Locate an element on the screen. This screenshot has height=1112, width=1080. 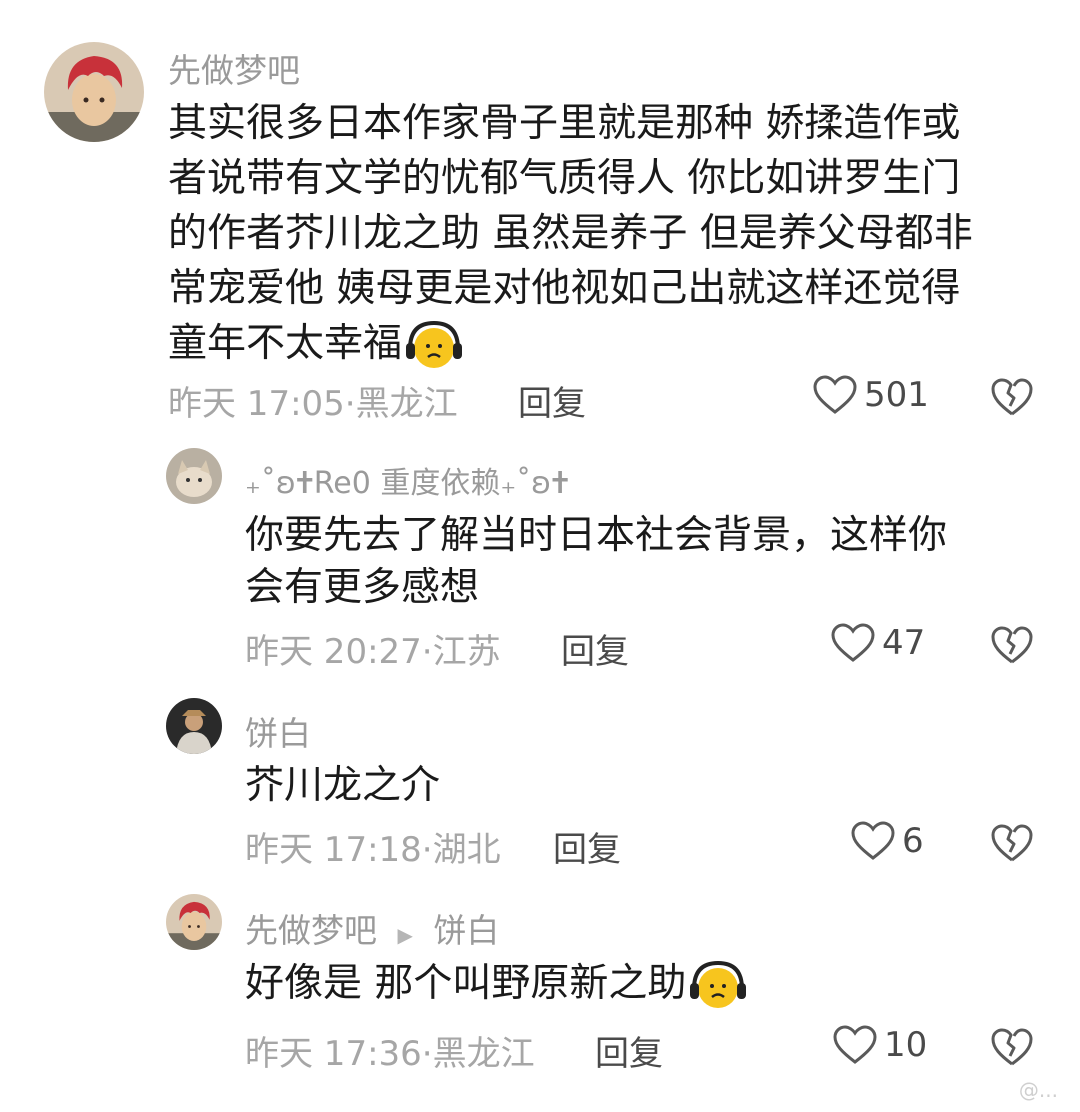
comment-line: 的作者芥川龙之助 虽然是养子 但是养父母都非 is located at coordinates (570, 233).